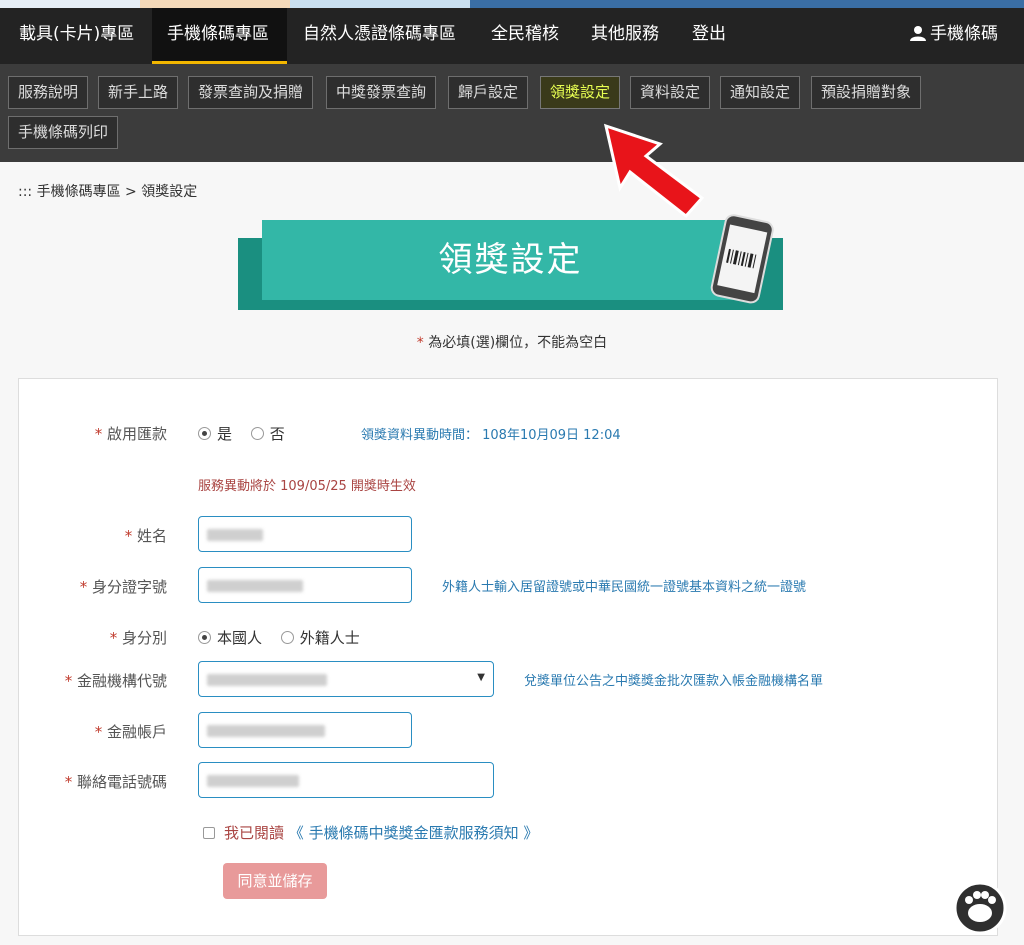  What do you see at coordinates (346, 679) in the screenshot?
I see `bank-code-select: ▼` at bounding box center [346, 679].